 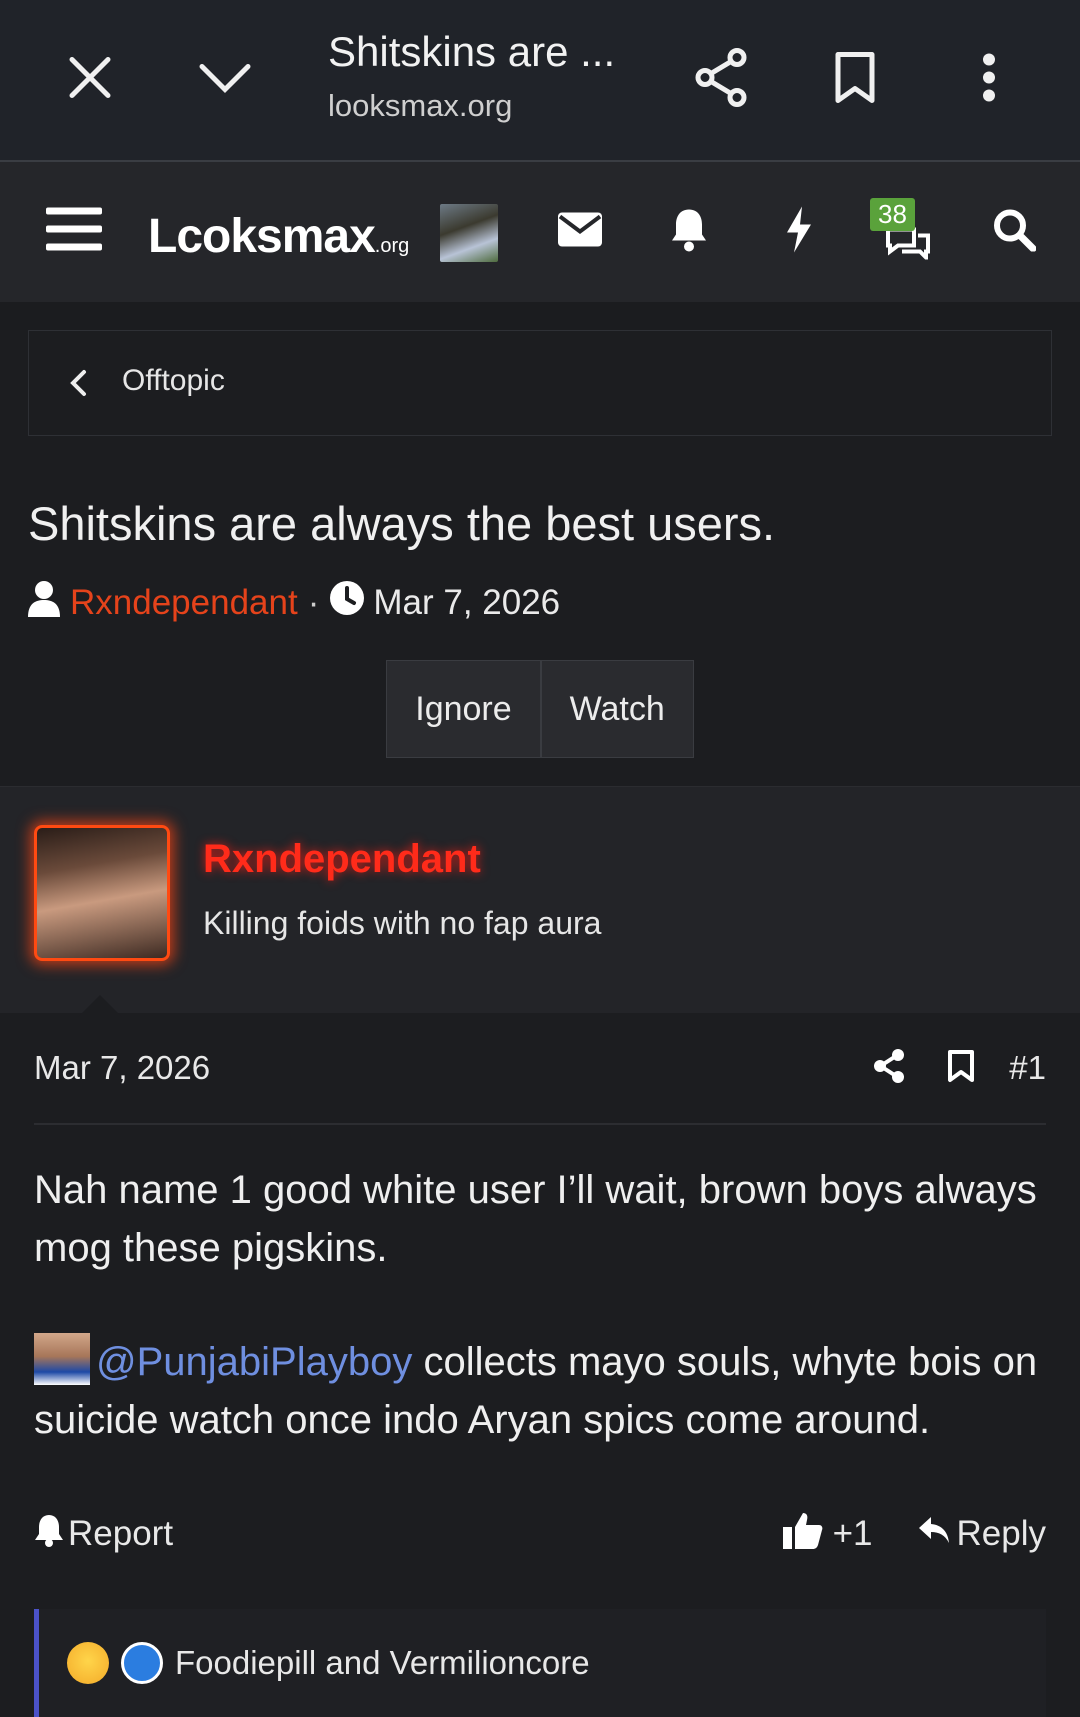 I want to click on chevron-left-icon, so click(x=78, y=385).